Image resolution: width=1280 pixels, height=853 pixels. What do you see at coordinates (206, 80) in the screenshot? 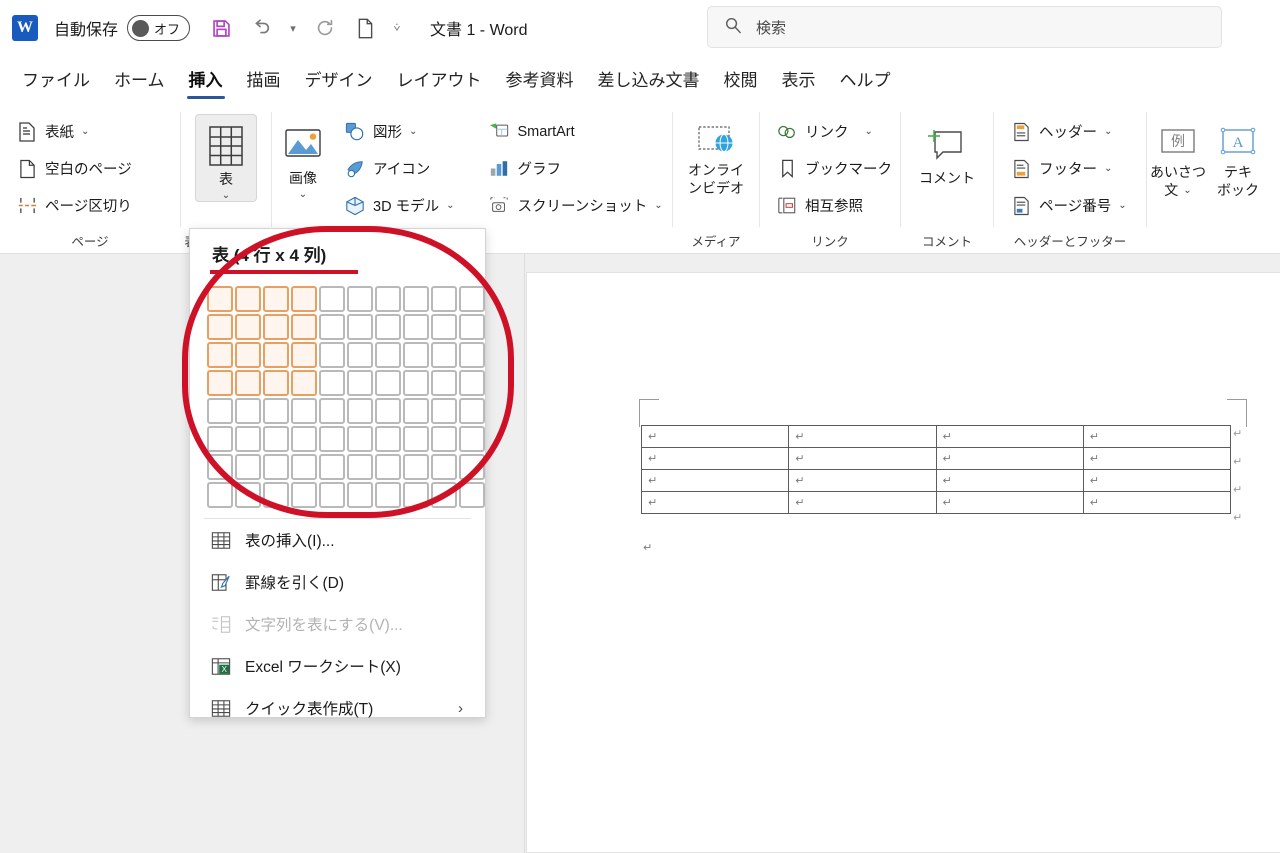
I see `tab-insert: 挿入` at bounding box center [206, 80].